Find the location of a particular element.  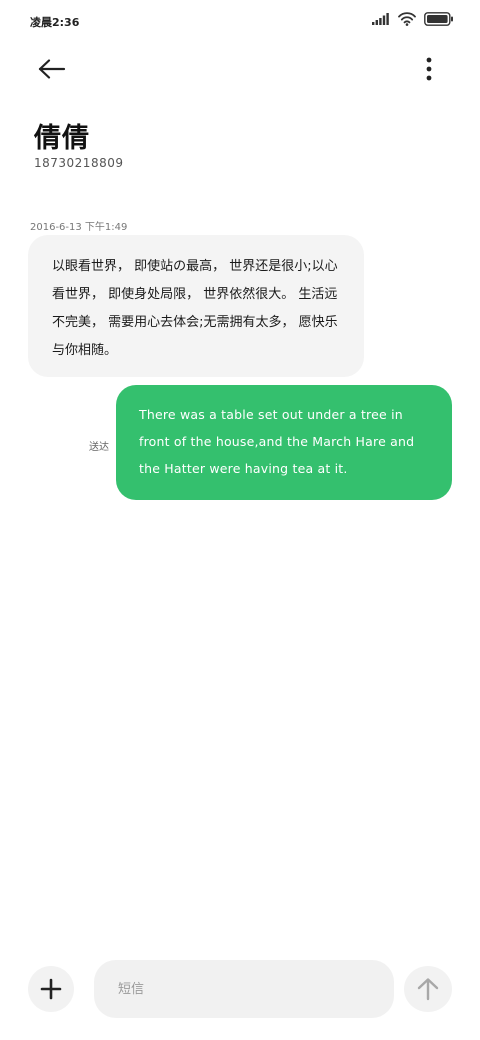

plus-icon is located at coordinates (51, 989).